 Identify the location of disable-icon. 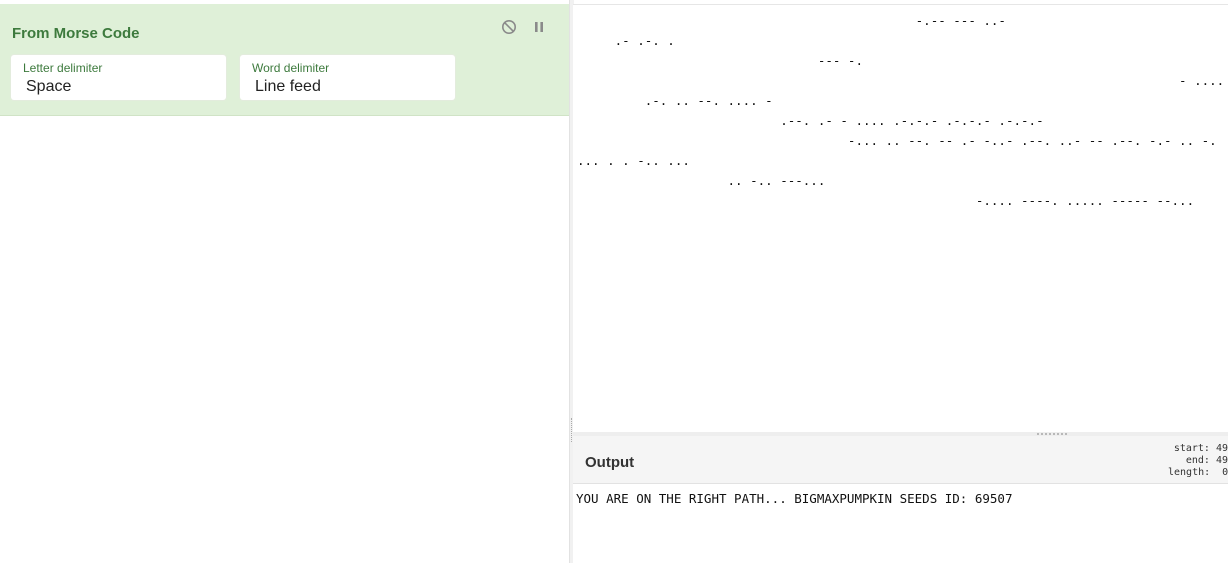
(509, 27).